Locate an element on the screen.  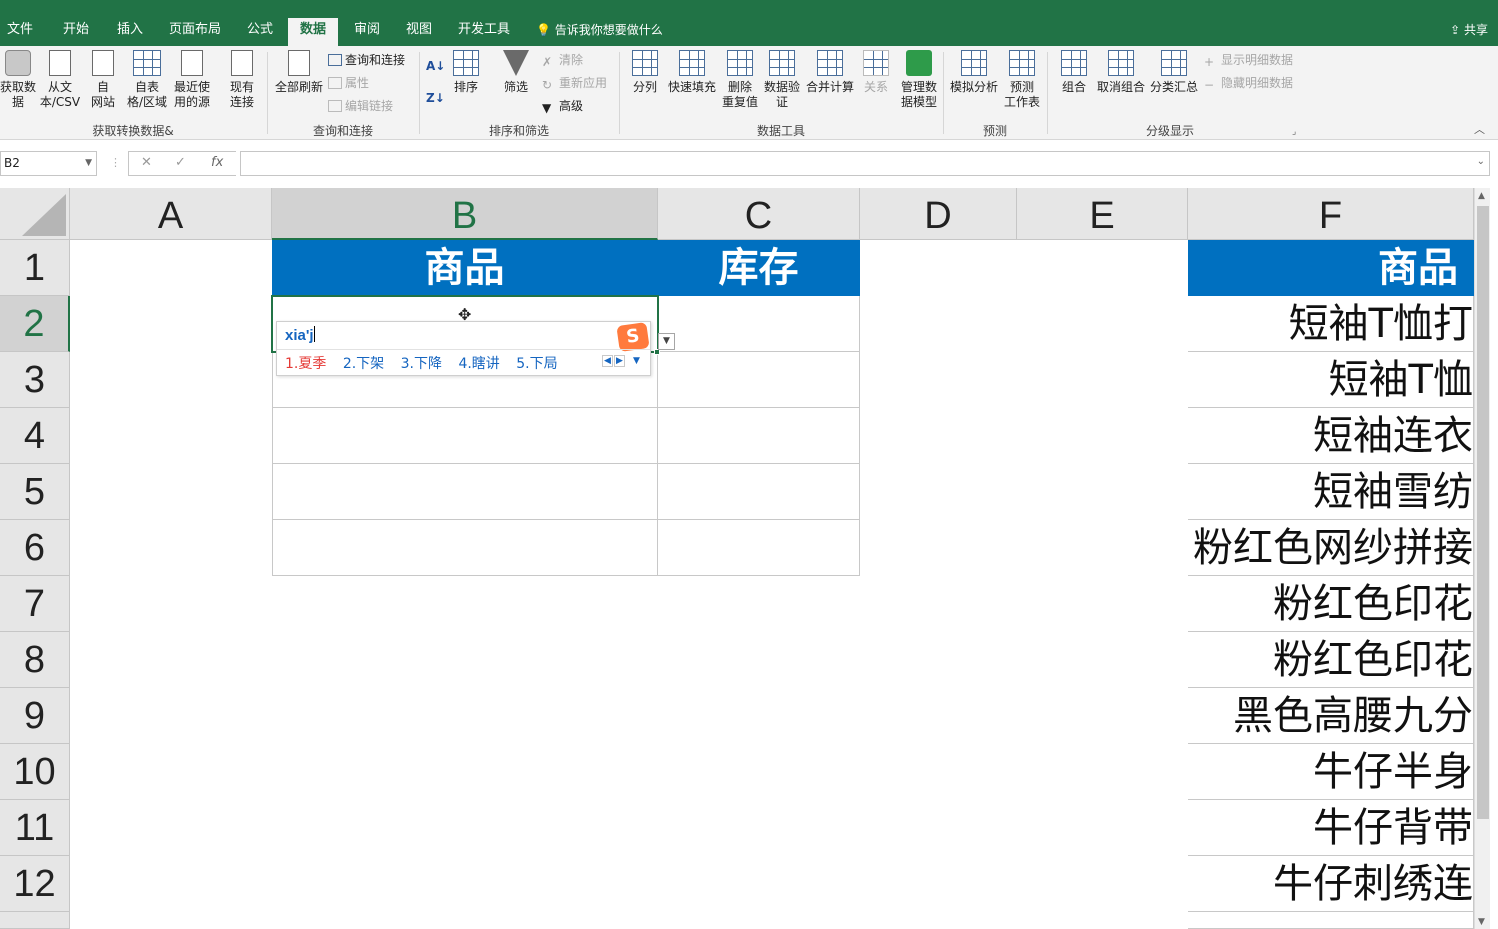
row-header-7: 7 is located at coordinates (35, 604).